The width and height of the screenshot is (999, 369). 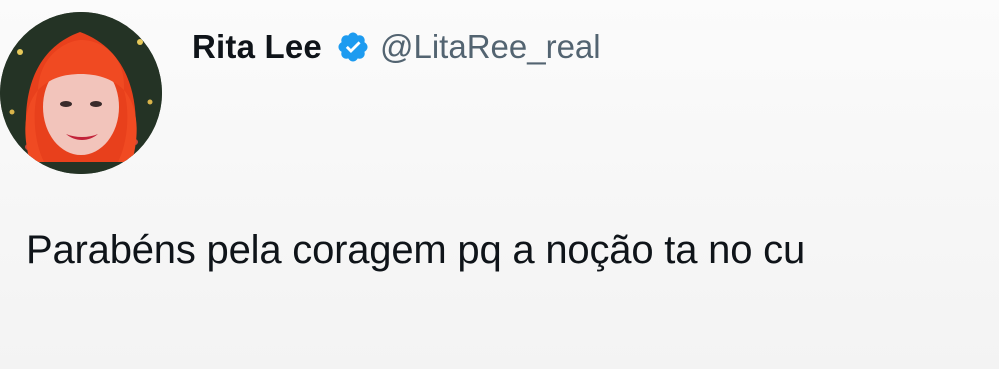 I want to click on avatar-image, so click(x=81, y=93).